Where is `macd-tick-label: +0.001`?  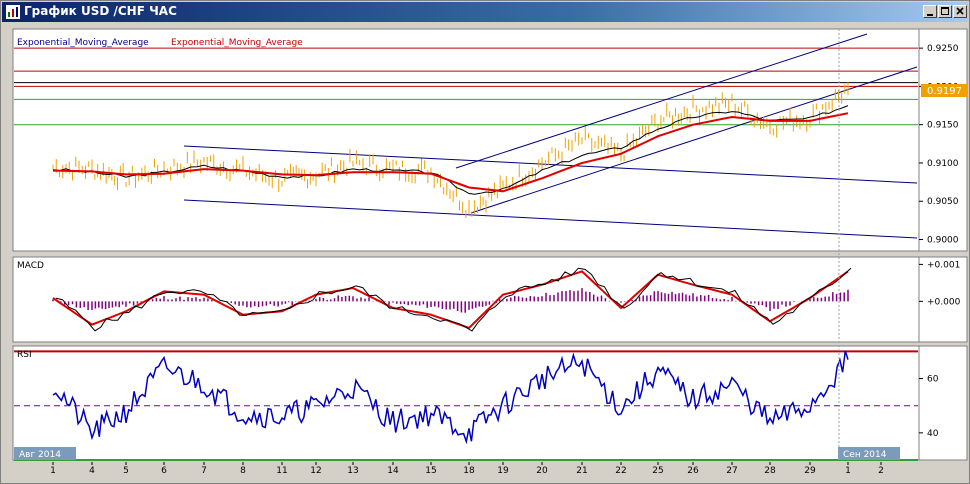
macd-tick-label: +0.001 is located at coordinates (943, 265).